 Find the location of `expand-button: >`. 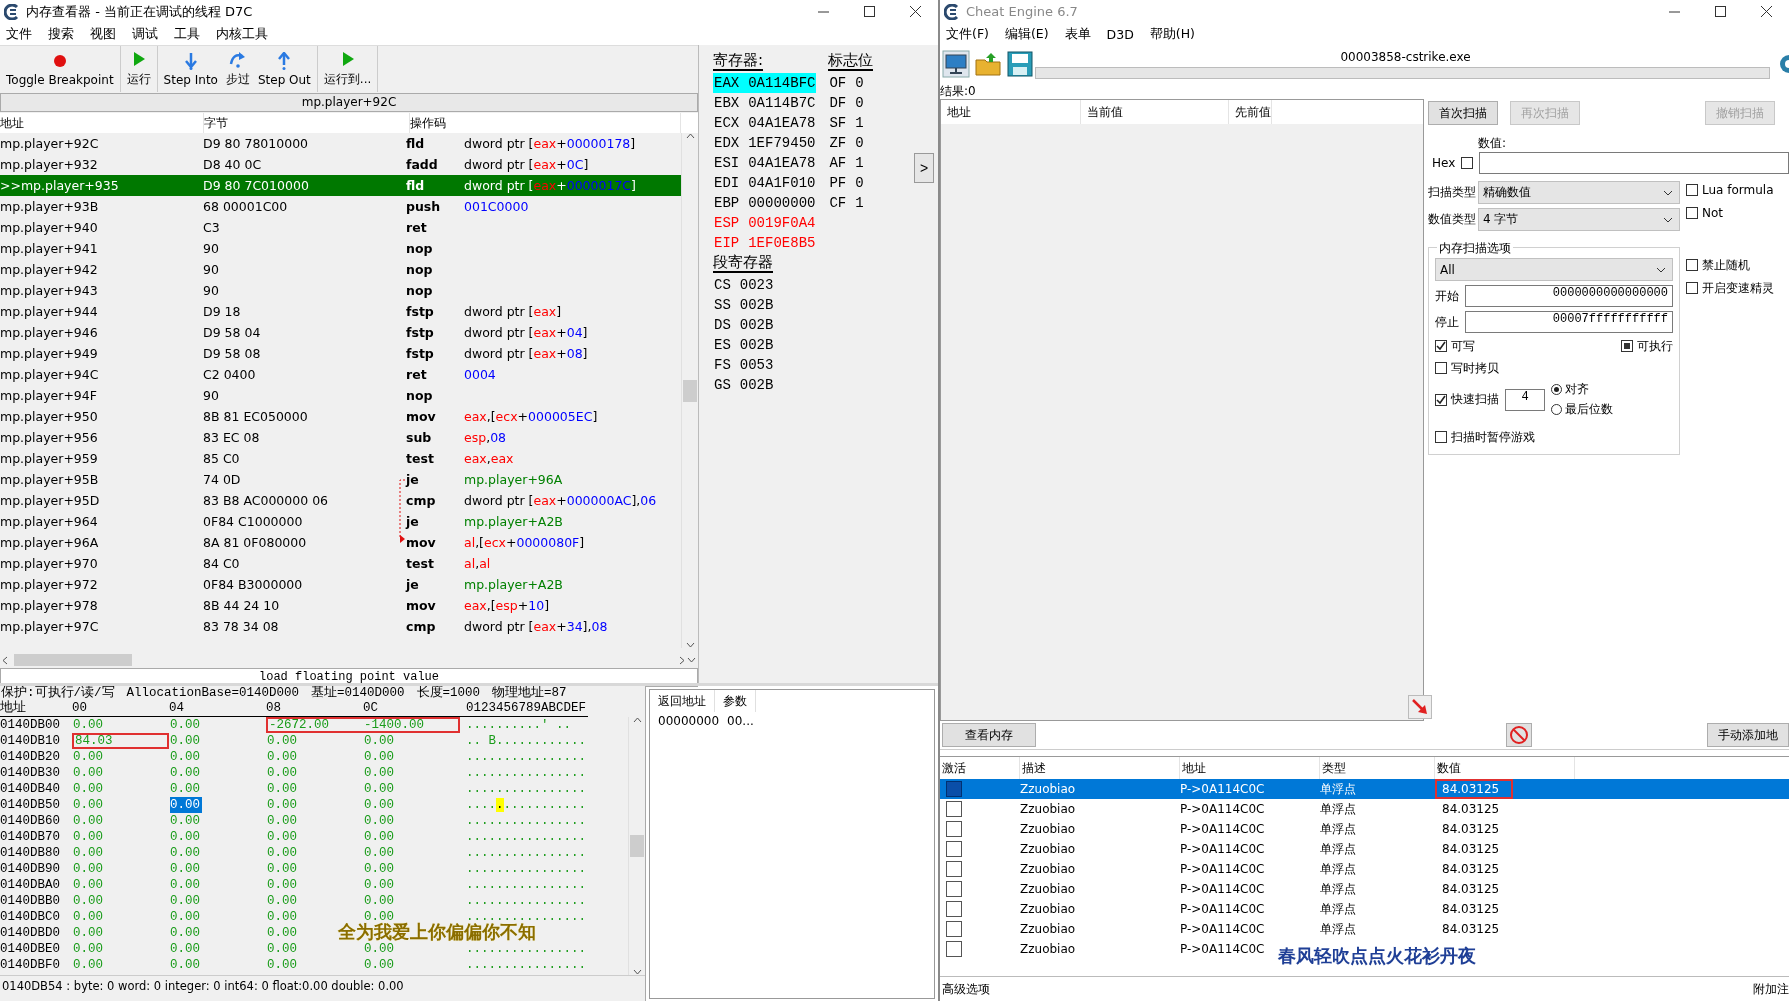

expand-button: > is located at coordinates (924, 168).